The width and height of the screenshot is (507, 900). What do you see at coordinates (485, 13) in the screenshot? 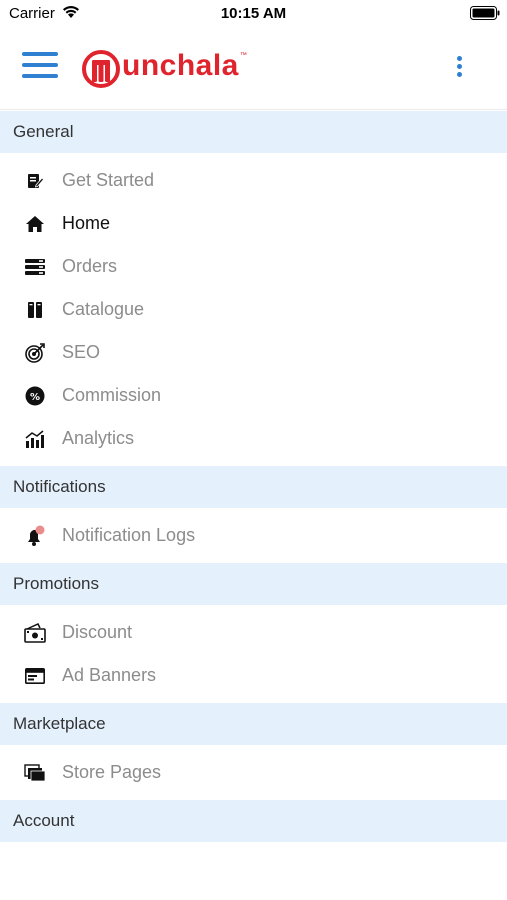
I see `battery-icon` at bounding box center [485, 13].